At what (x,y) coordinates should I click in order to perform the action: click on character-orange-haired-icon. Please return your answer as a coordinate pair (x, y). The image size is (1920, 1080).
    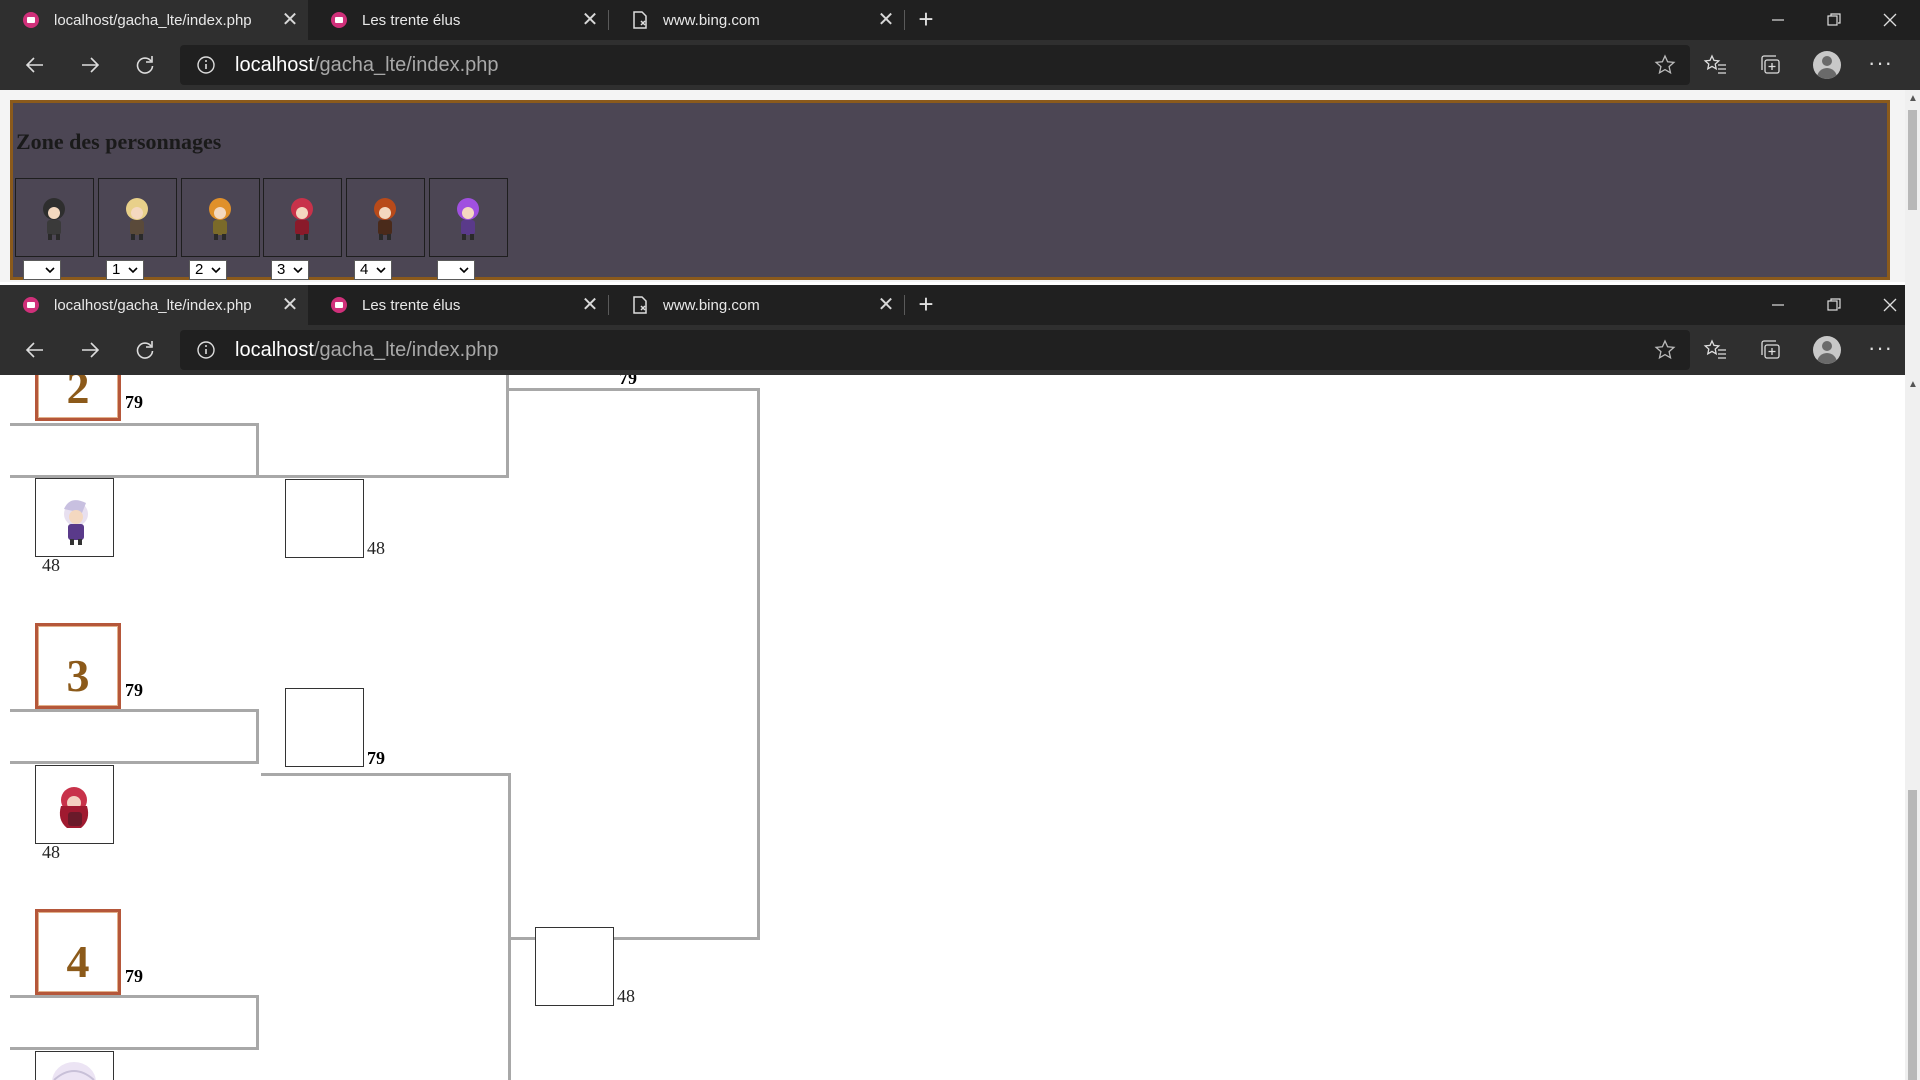
    Looking at the image, I should click on (220, 219).